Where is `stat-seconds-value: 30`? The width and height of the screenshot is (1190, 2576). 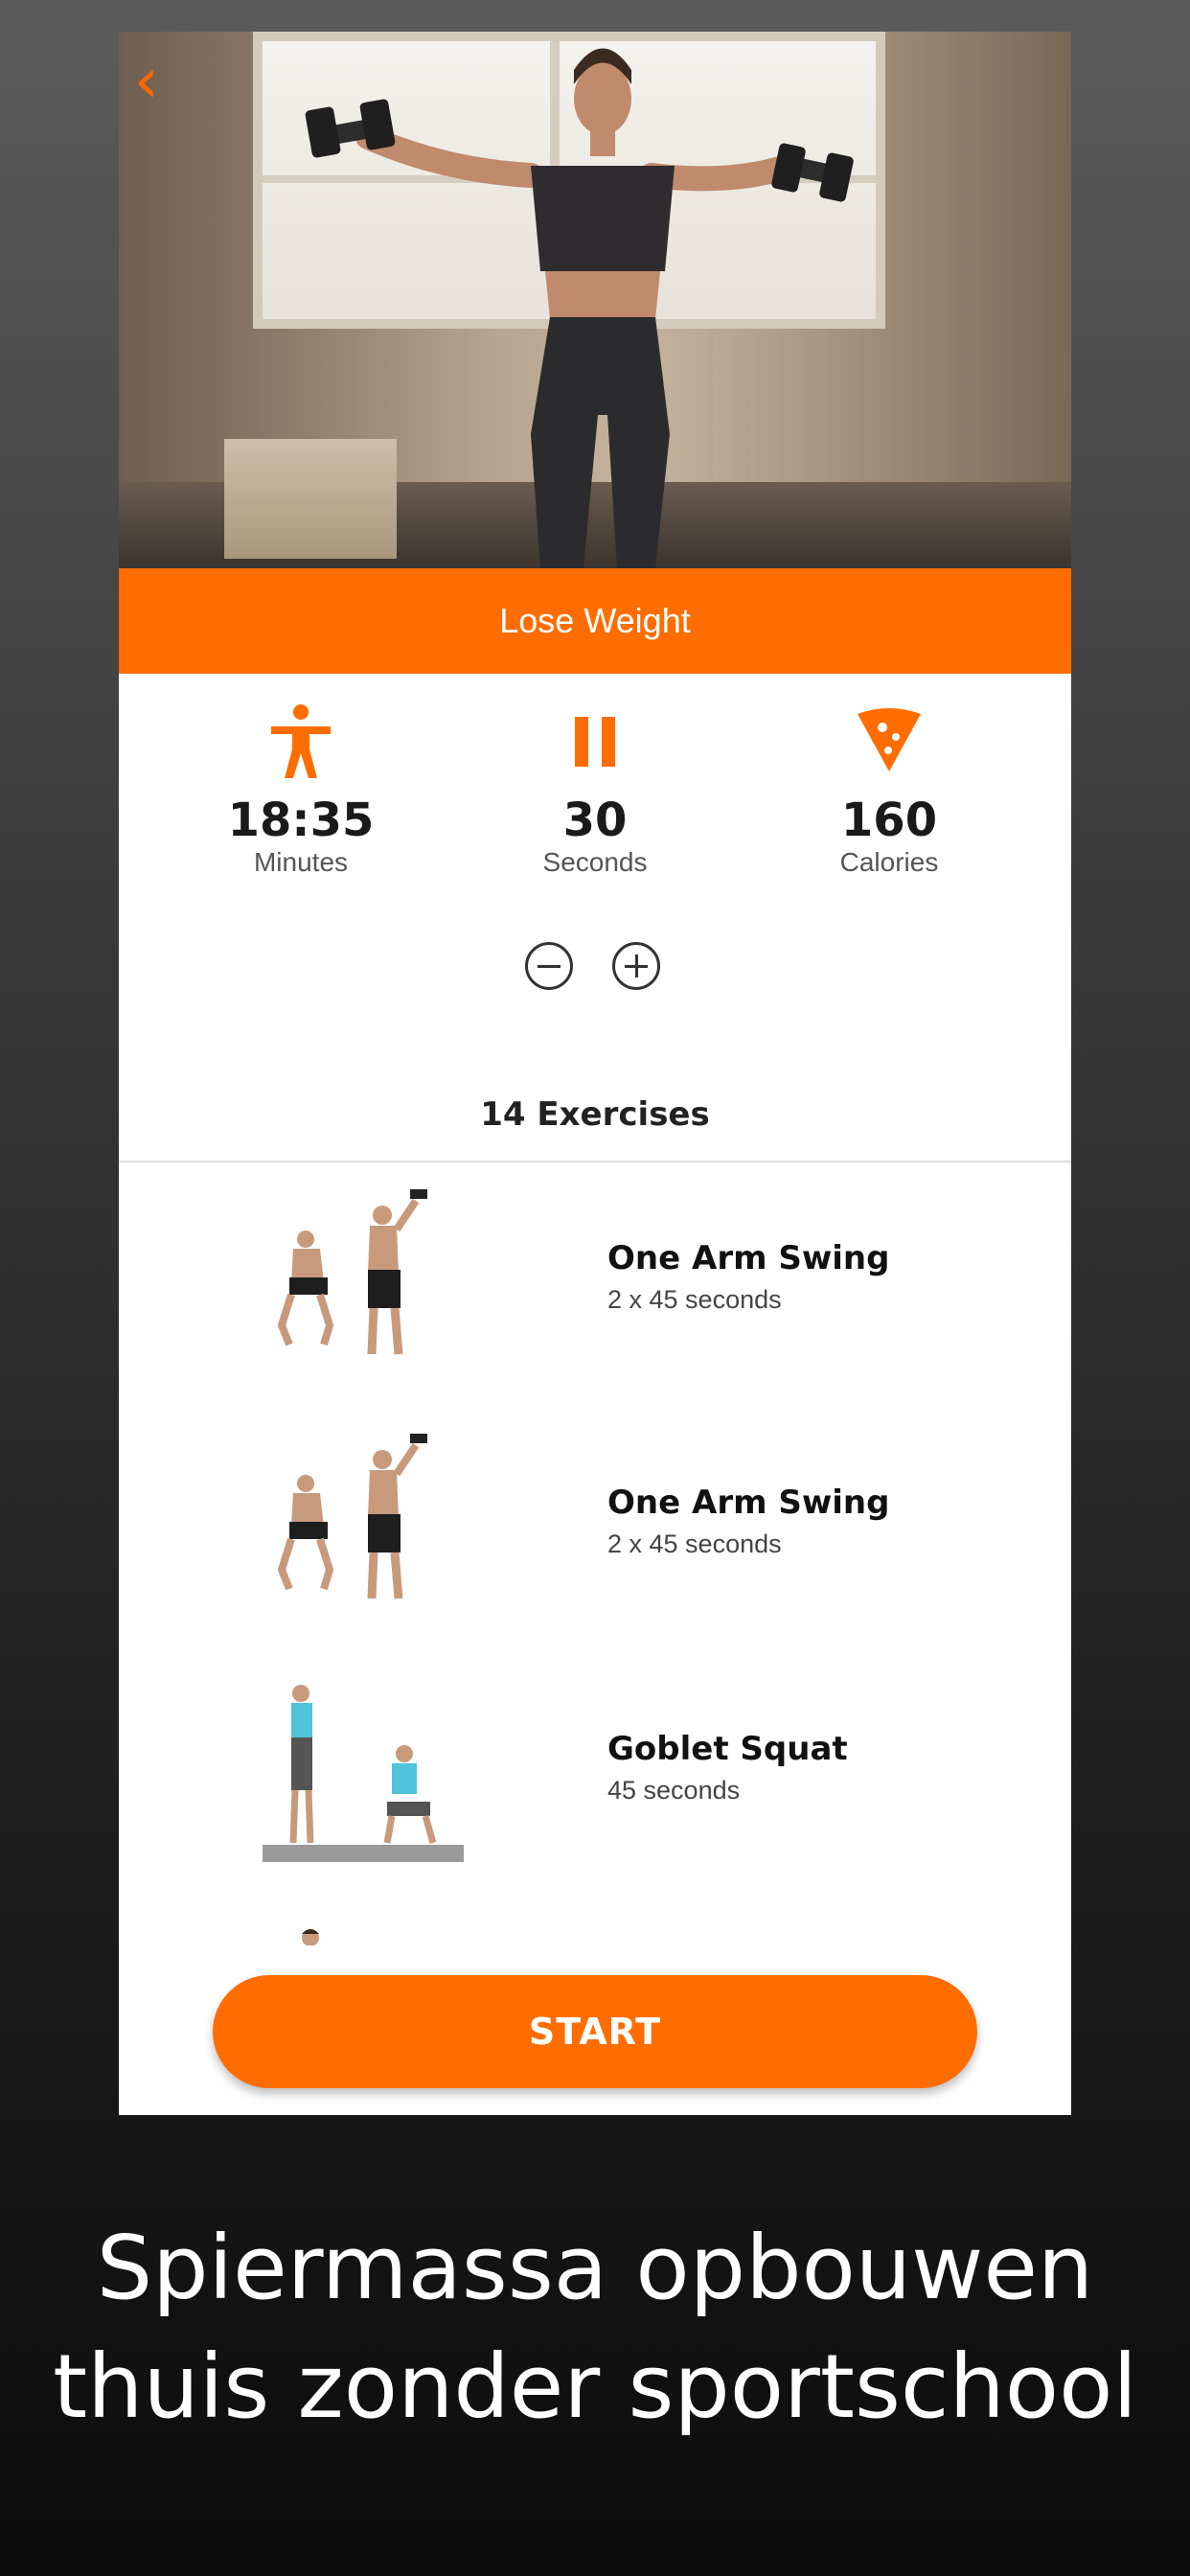
stat-seconds-value: 30 is located at coordinates (595, 820).